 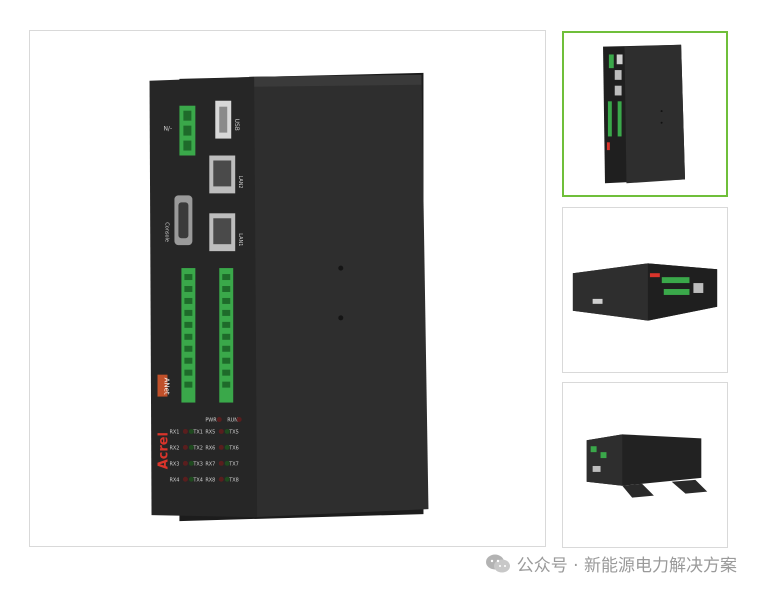 What do you see at coordinates (233, 432) in the screenshot?
I see `tx5-label: TX5` at bounding box center [233, 432].